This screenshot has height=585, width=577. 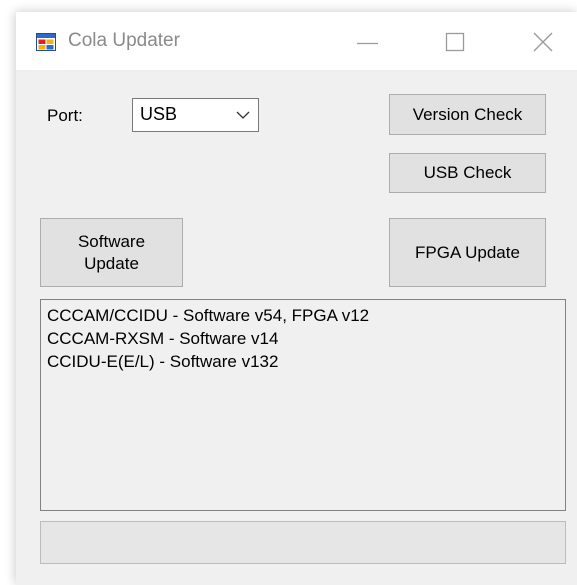 I want to click on usb-check-label: USB Check, so click(x=467, y=172).